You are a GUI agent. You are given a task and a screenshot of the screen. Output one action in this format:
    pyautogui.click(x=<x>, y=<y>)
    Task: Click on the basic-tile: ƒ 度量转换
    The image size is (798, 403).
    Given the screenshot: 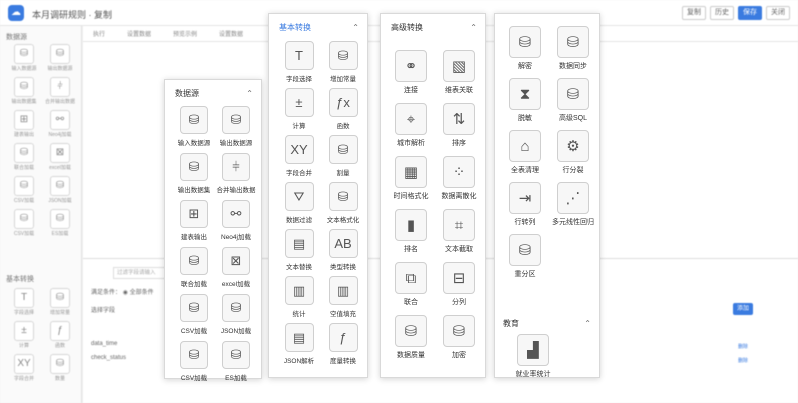 What is the action you would take?
    pyautogui.click(x=343, y=344)
    